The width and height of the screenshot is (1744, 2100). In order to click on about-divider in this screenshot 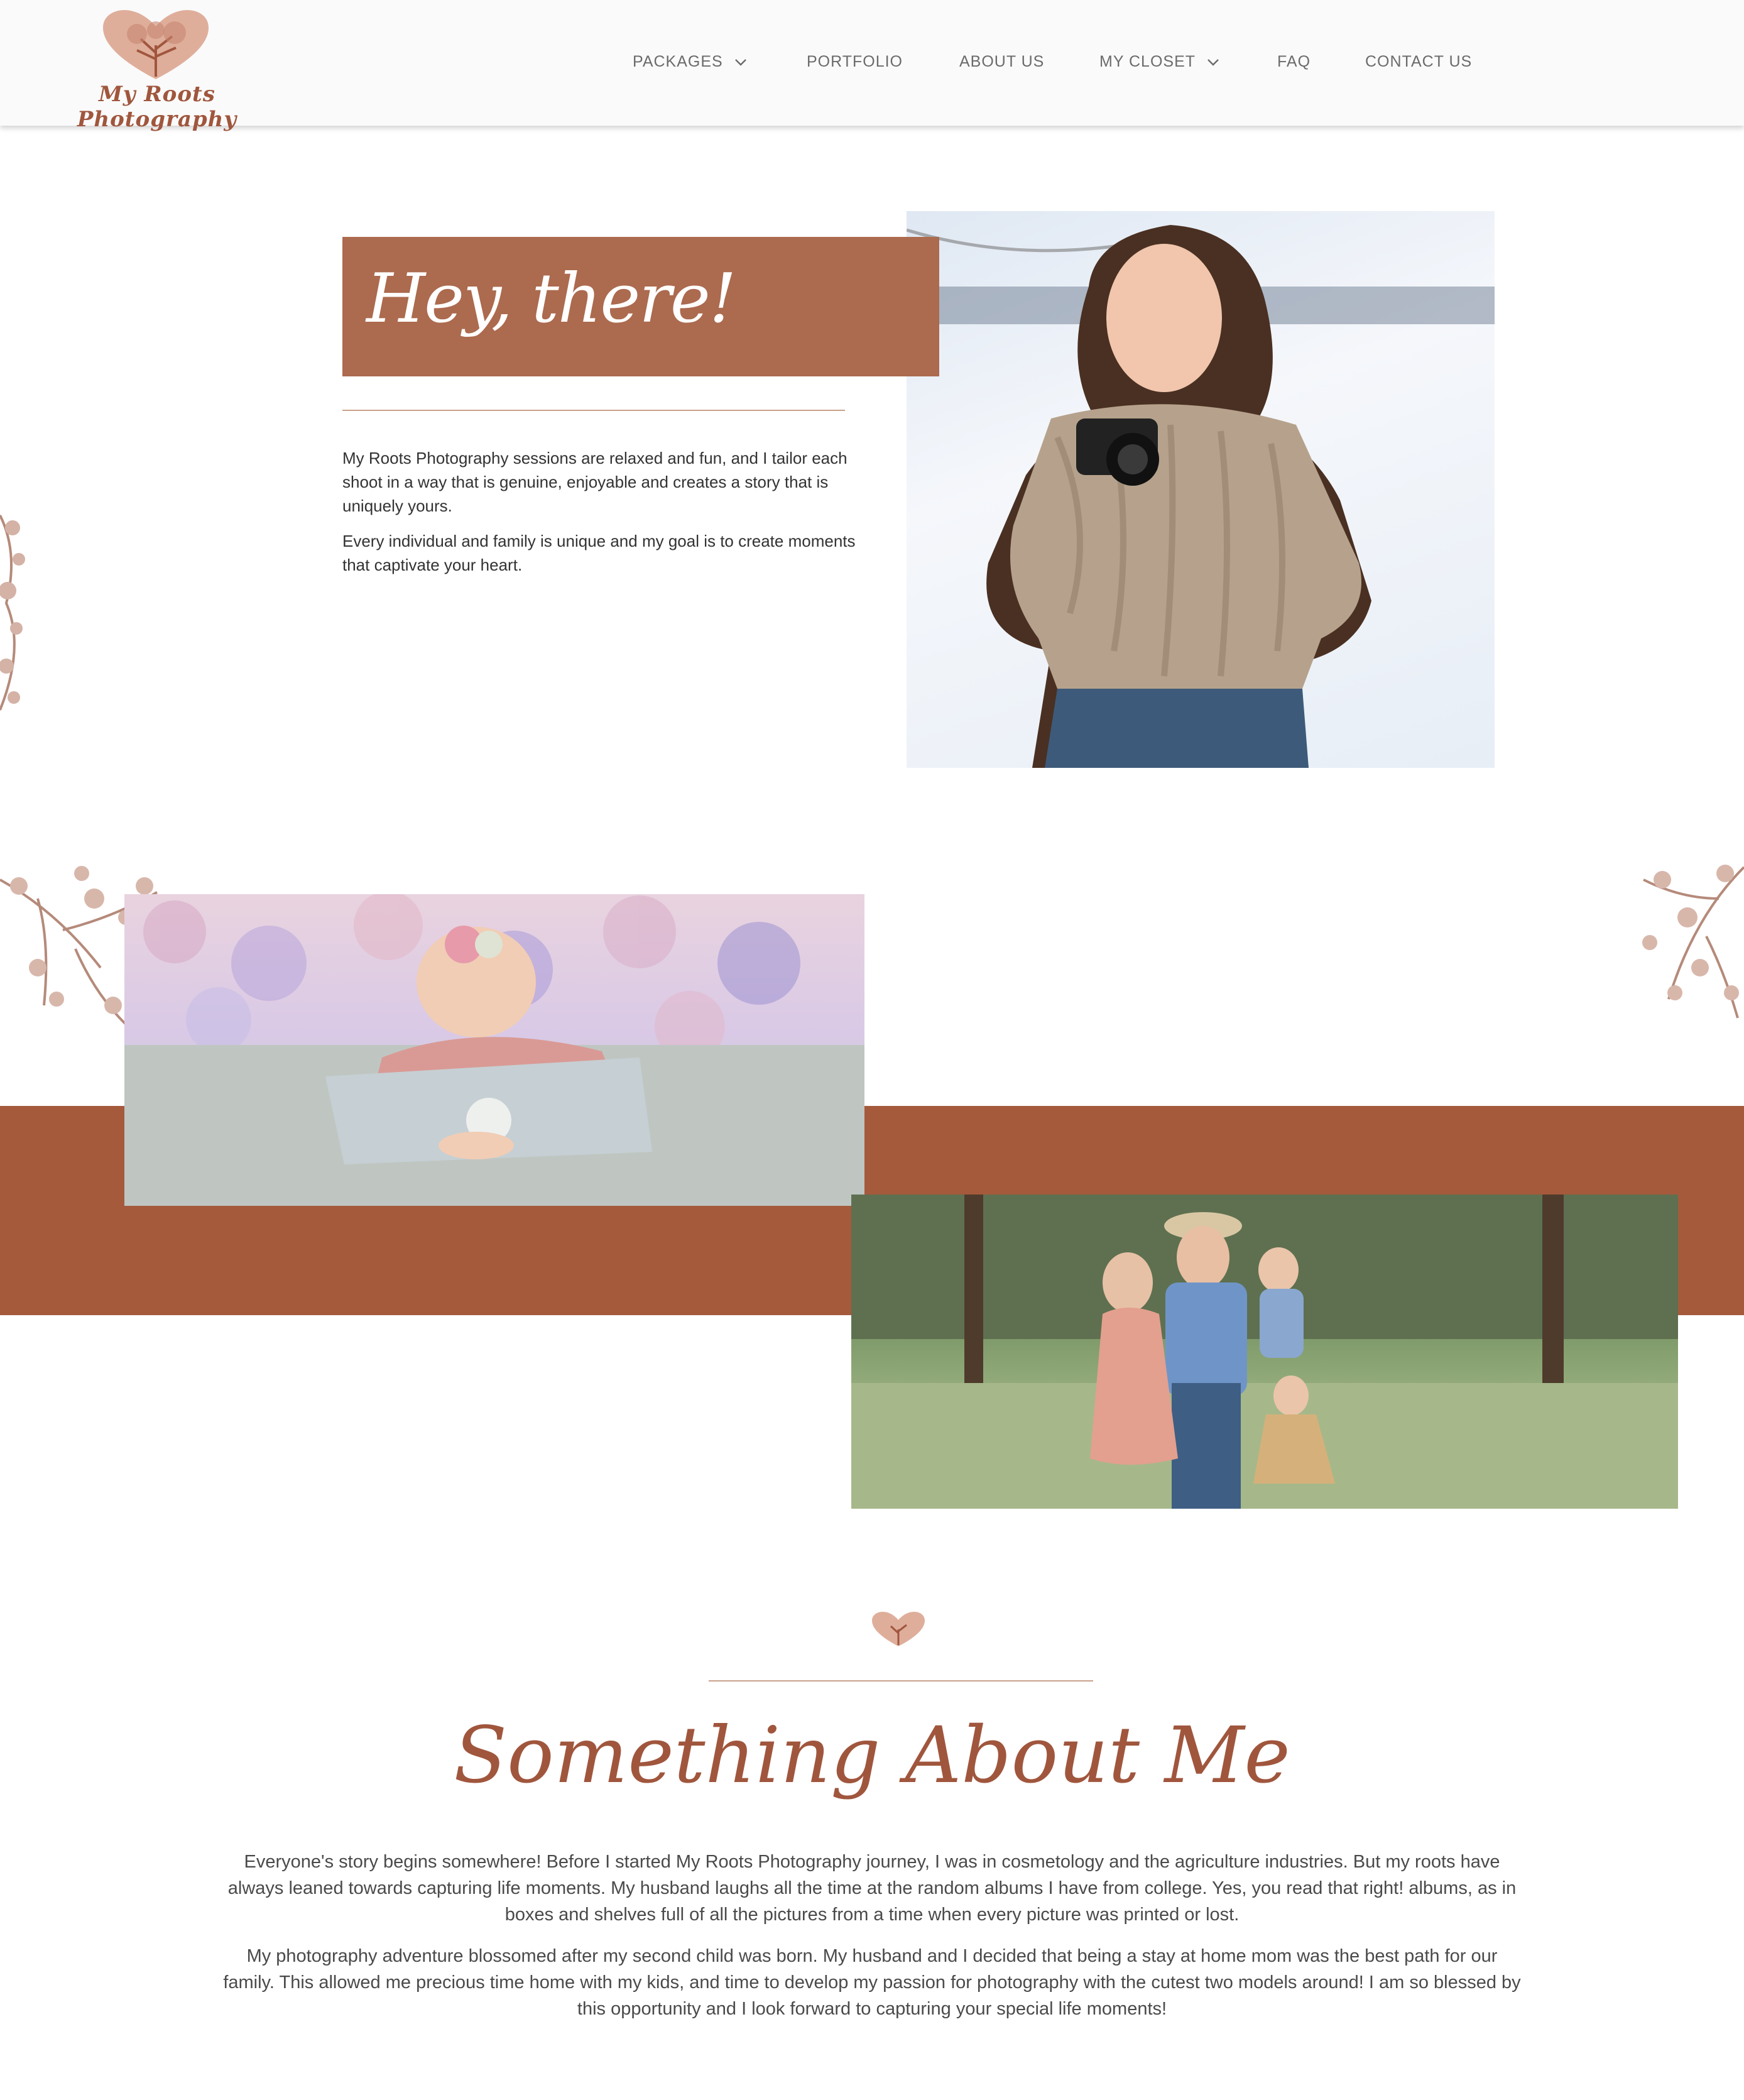, I will do `click(901, 1681)`.